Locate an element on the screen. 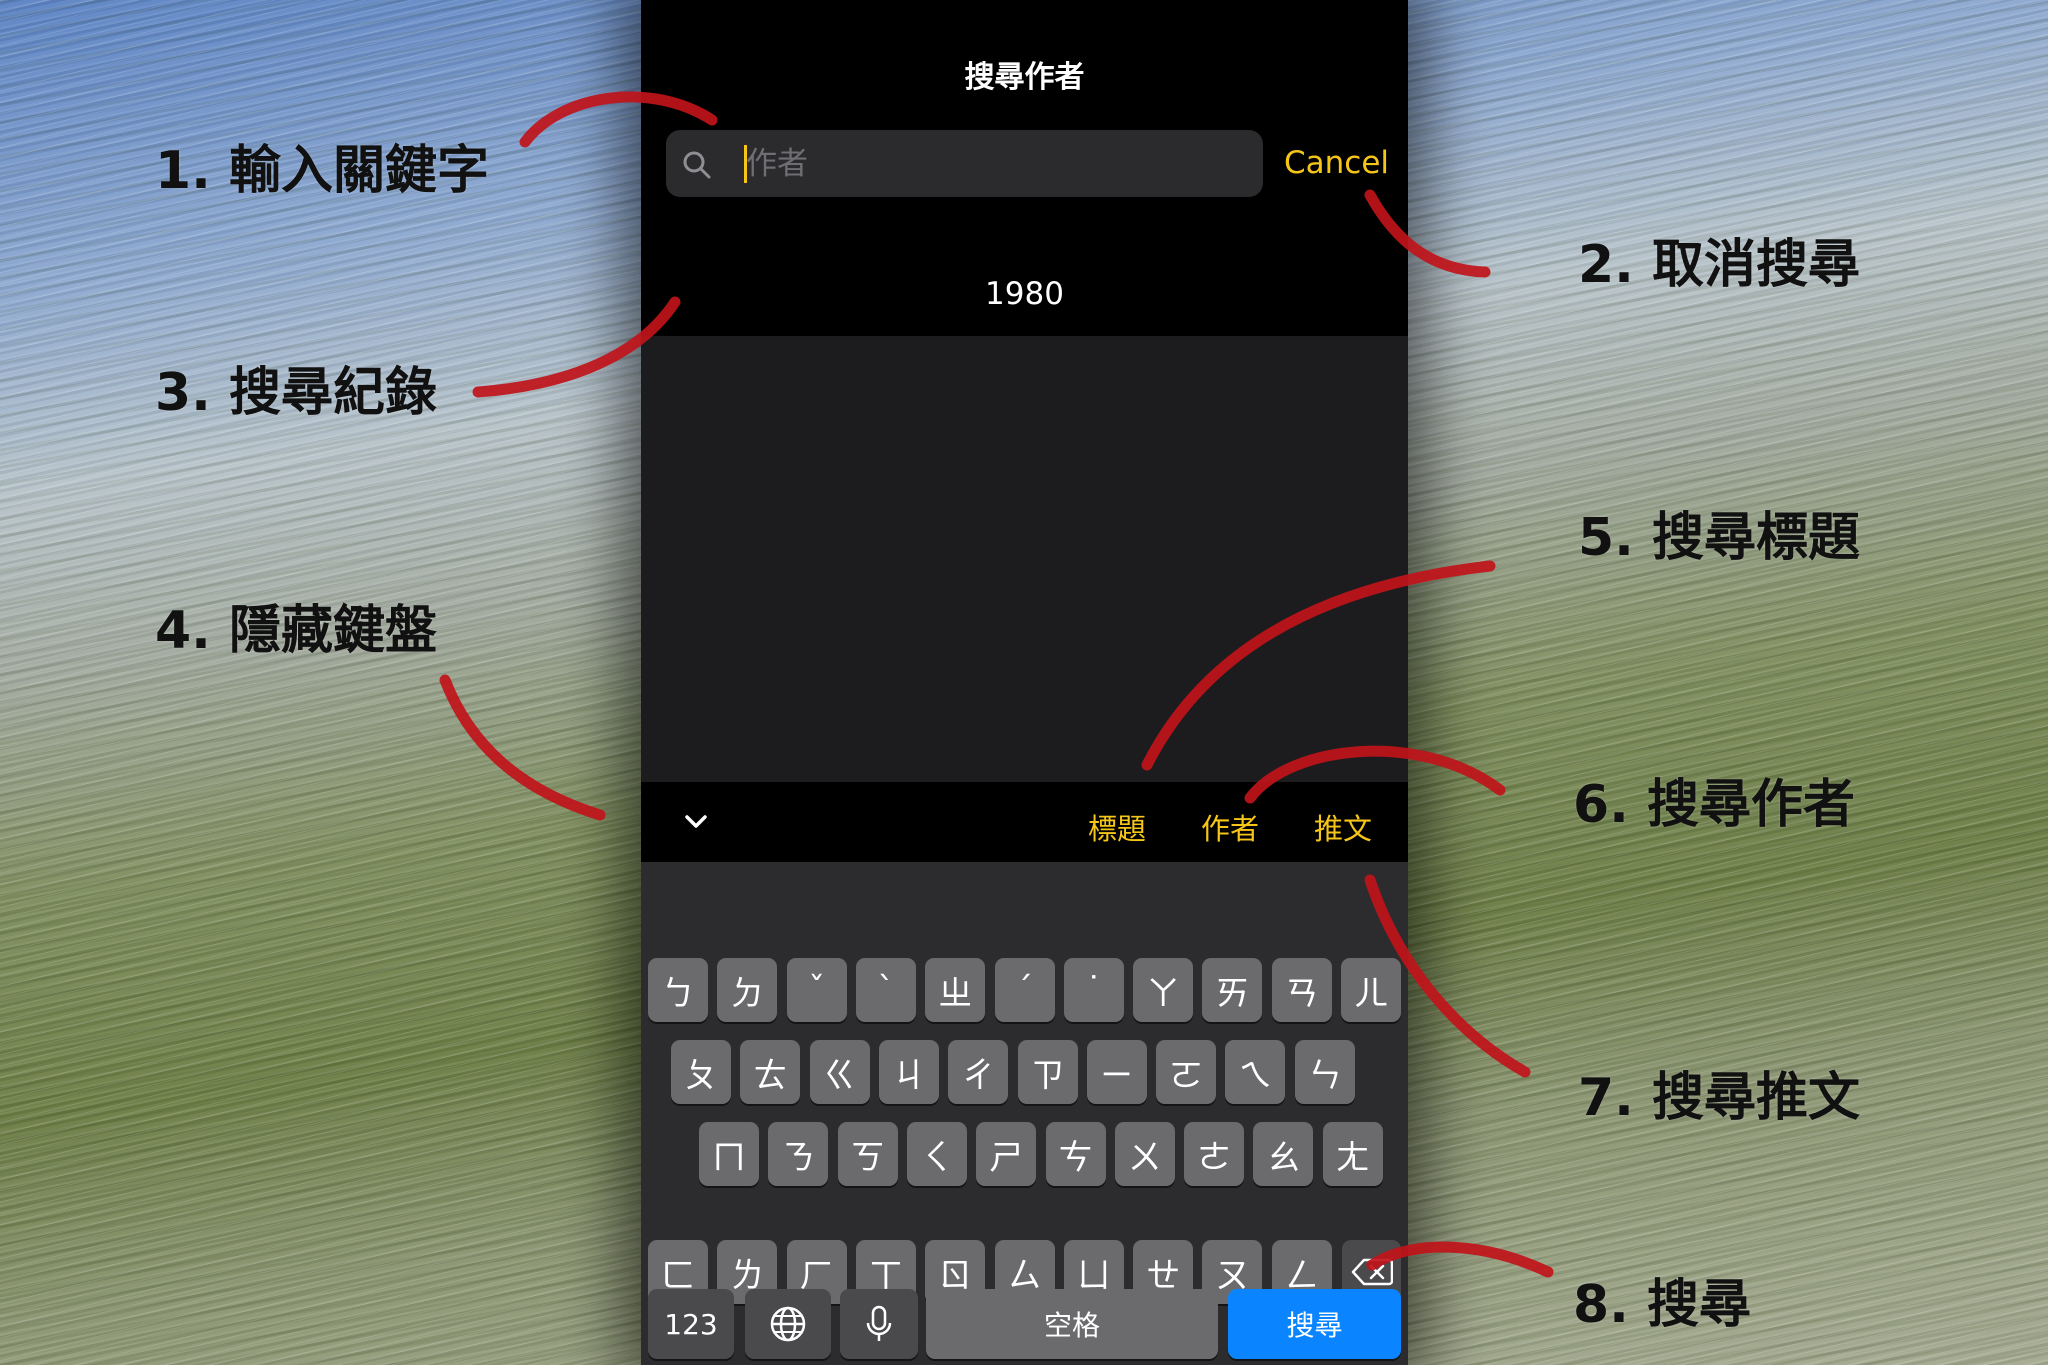 This screenshot has height=1365, width=2048. search-key: 搜尋 is located at coordinates (1314, 1324).